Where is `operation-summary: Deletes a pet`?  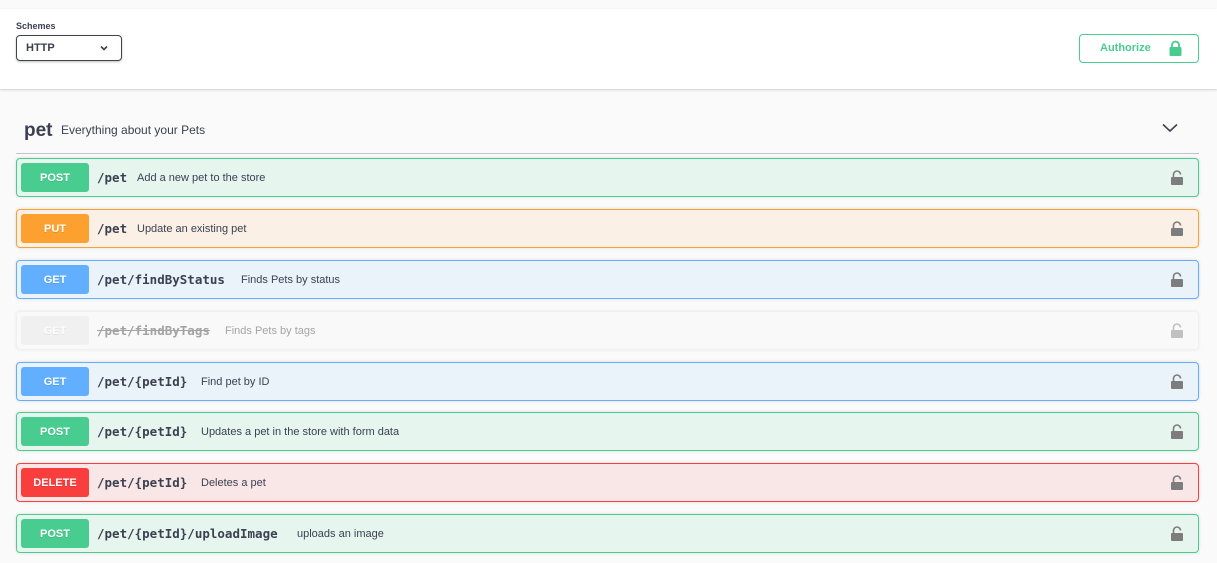 operation-summary: Deletes a pet is located at coordinates (233, 483).